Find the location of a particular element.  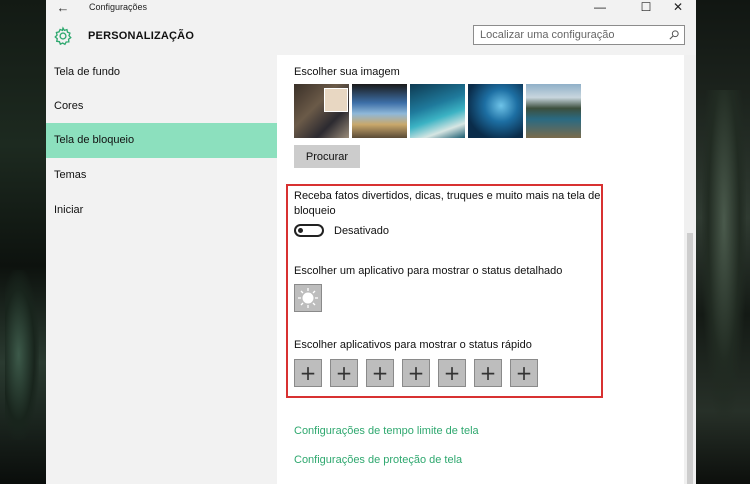

sidebar-item-cores: Cores is located at coordinates (161, 106).